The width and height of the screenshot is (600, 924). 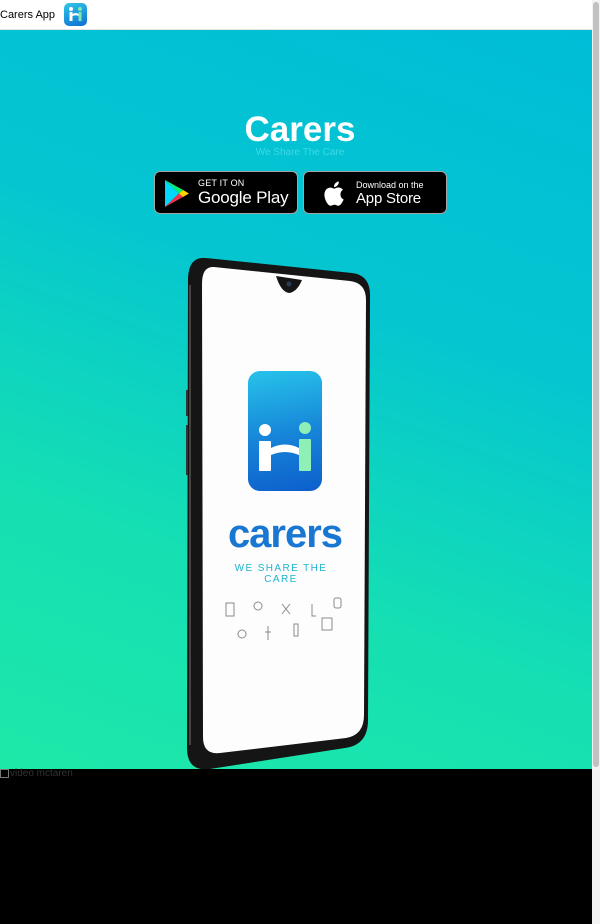 What do you see at coordinates (281, 574) in the screenshot?
I see `app-tagline: WE SHARE THE CARE` at bounding box center [281, 574].